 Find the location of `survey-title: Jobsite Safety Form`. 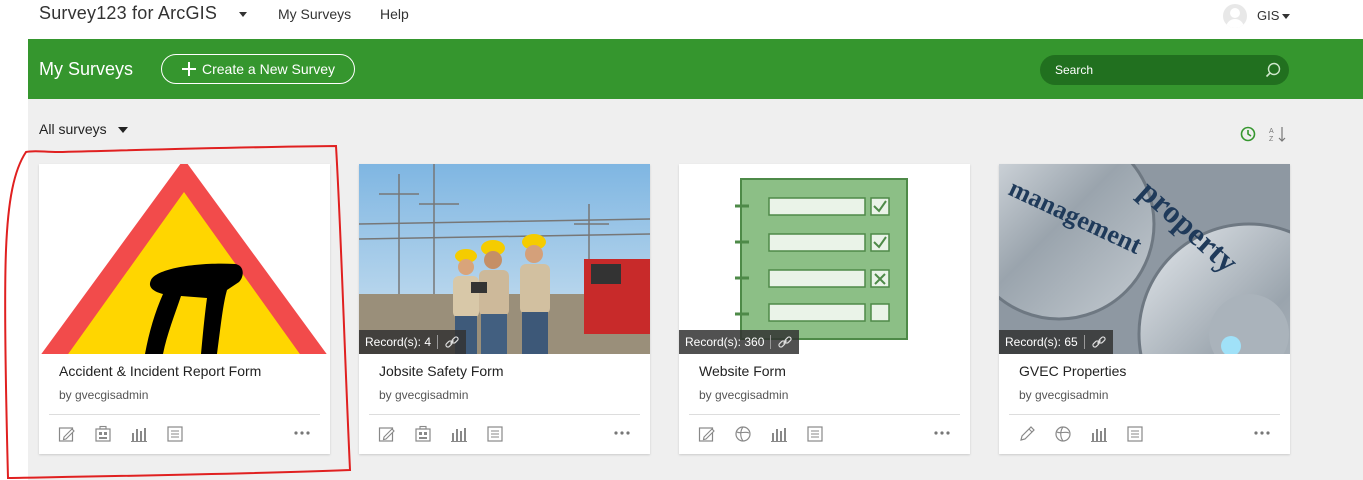

survey-title: Jobsite Safety Form is located at coordinates (441, 371).